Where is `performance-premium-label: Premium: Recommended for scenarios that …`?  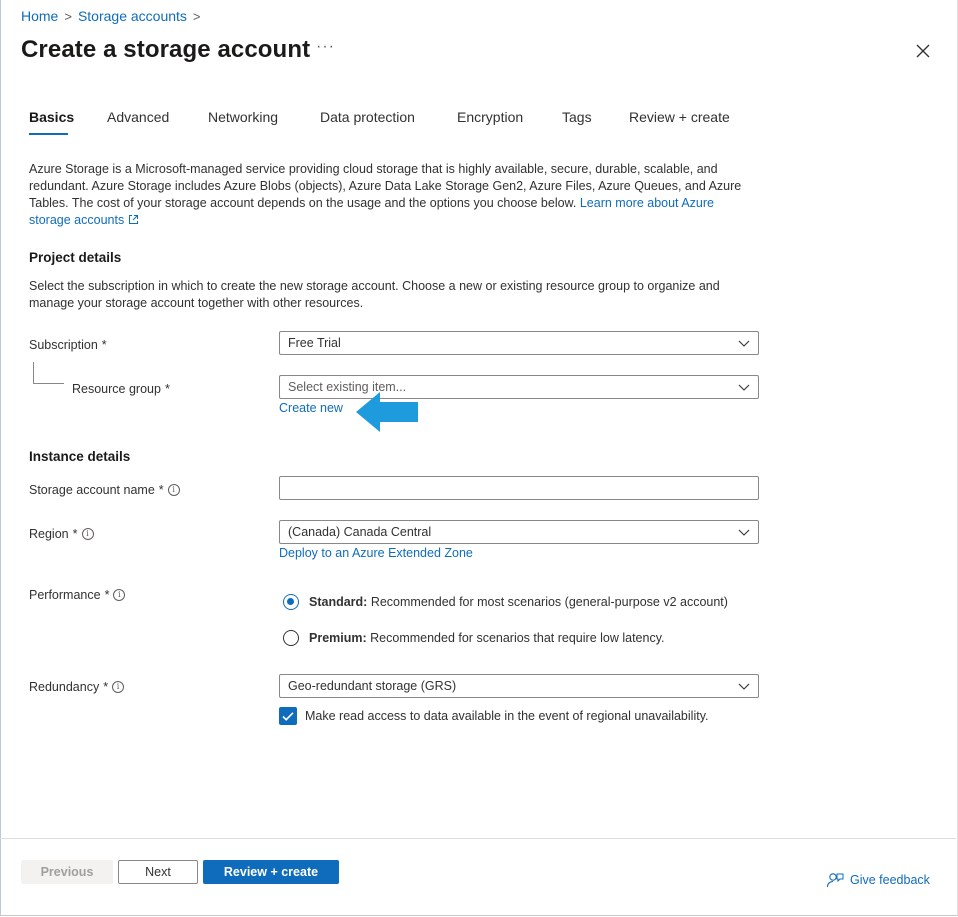 performance-premium-label: Premium: Recommended for scenarios that … is located at coordinates (487, 638).